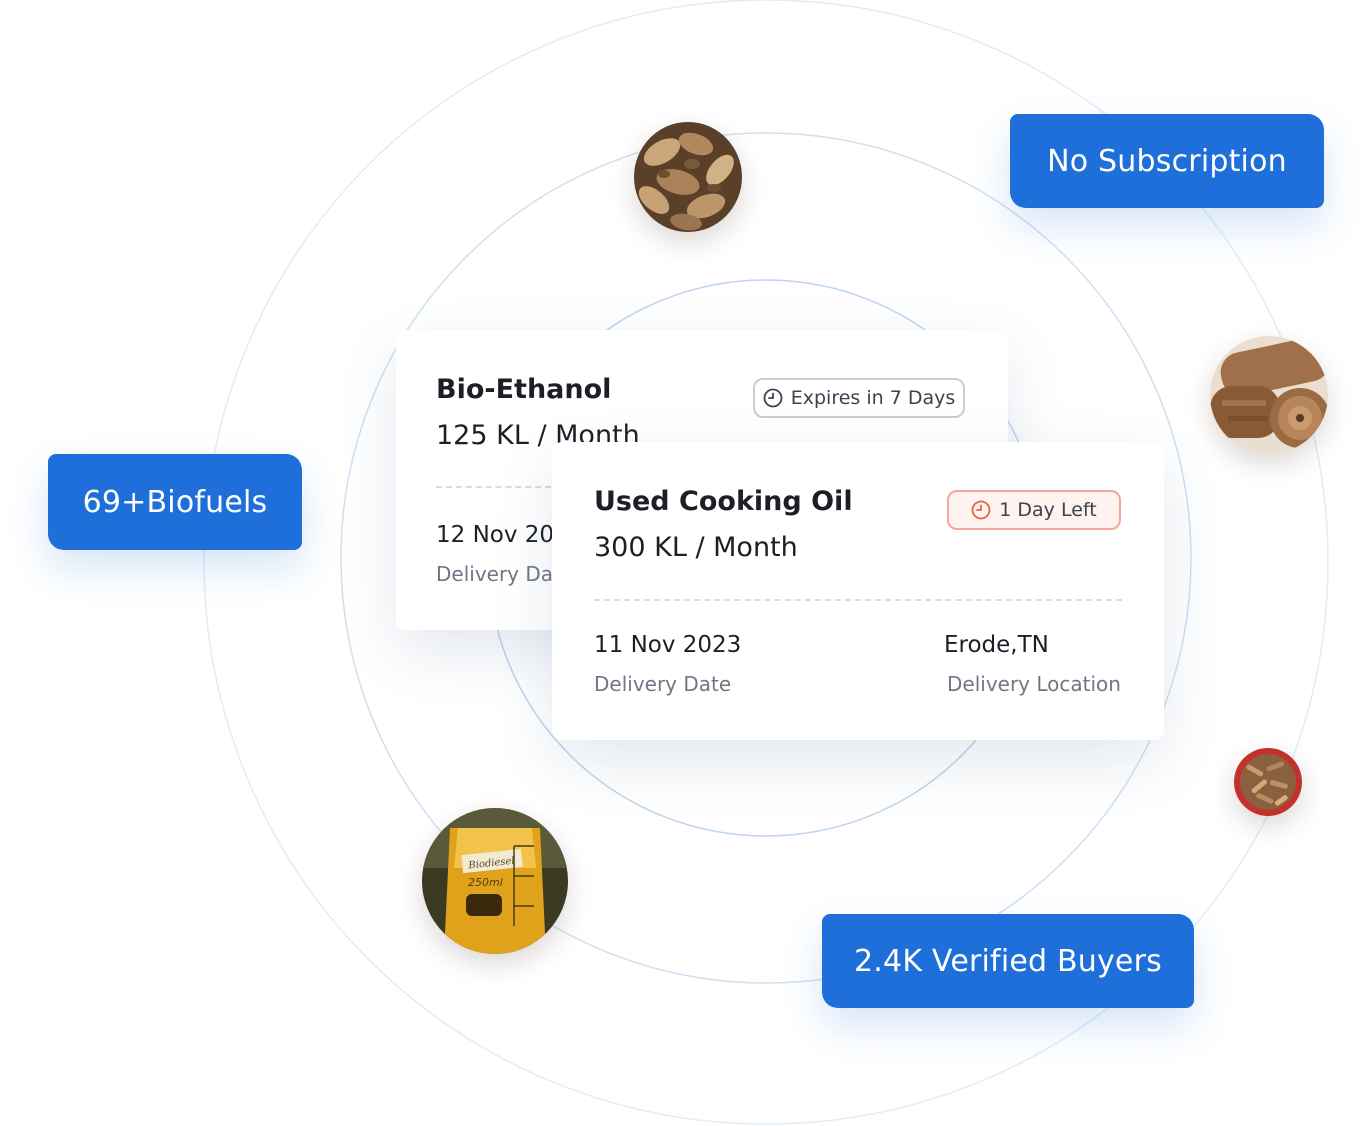  I want to click on no-subscription-pill: No Subscription, so click(1167, 161).